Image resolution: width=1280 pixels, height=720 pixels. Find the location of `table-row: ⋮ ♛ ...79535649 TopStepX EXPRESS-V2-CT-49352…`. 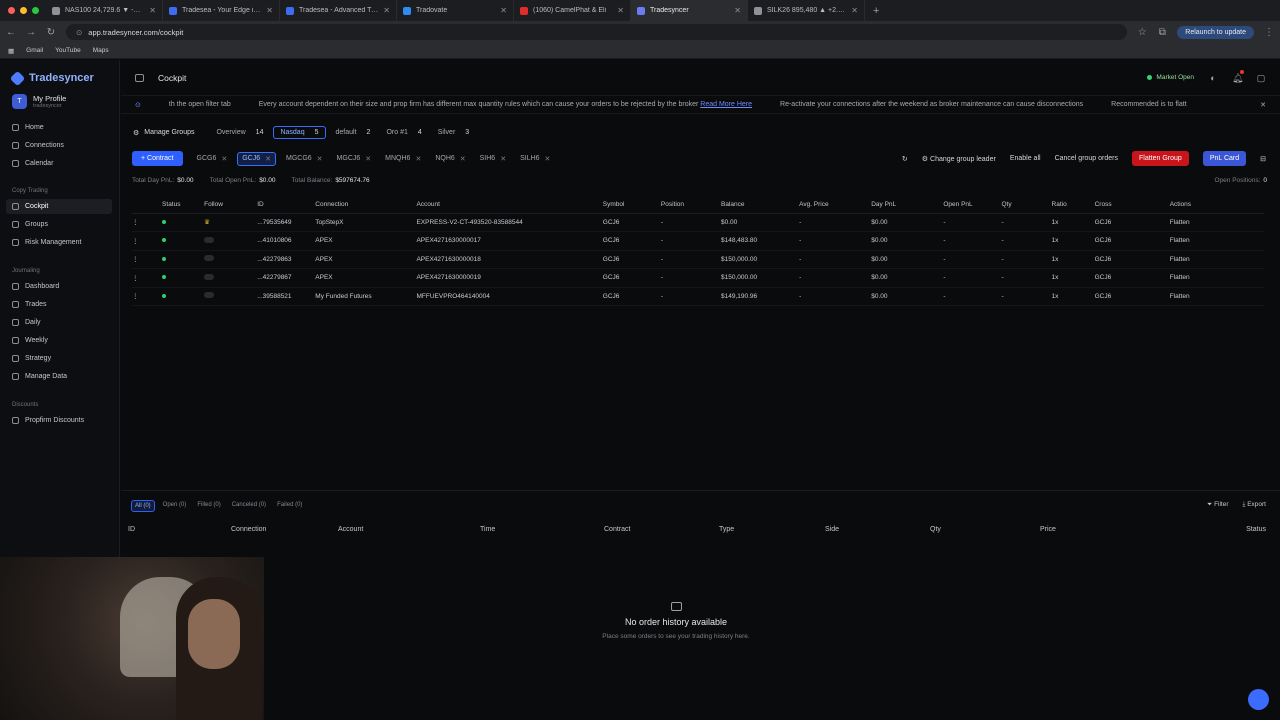

table-row: ⋮ ♛ ...79535649 TopStepX EXPRESS-V2-CT-49352… is located at coordinates (698, 222).